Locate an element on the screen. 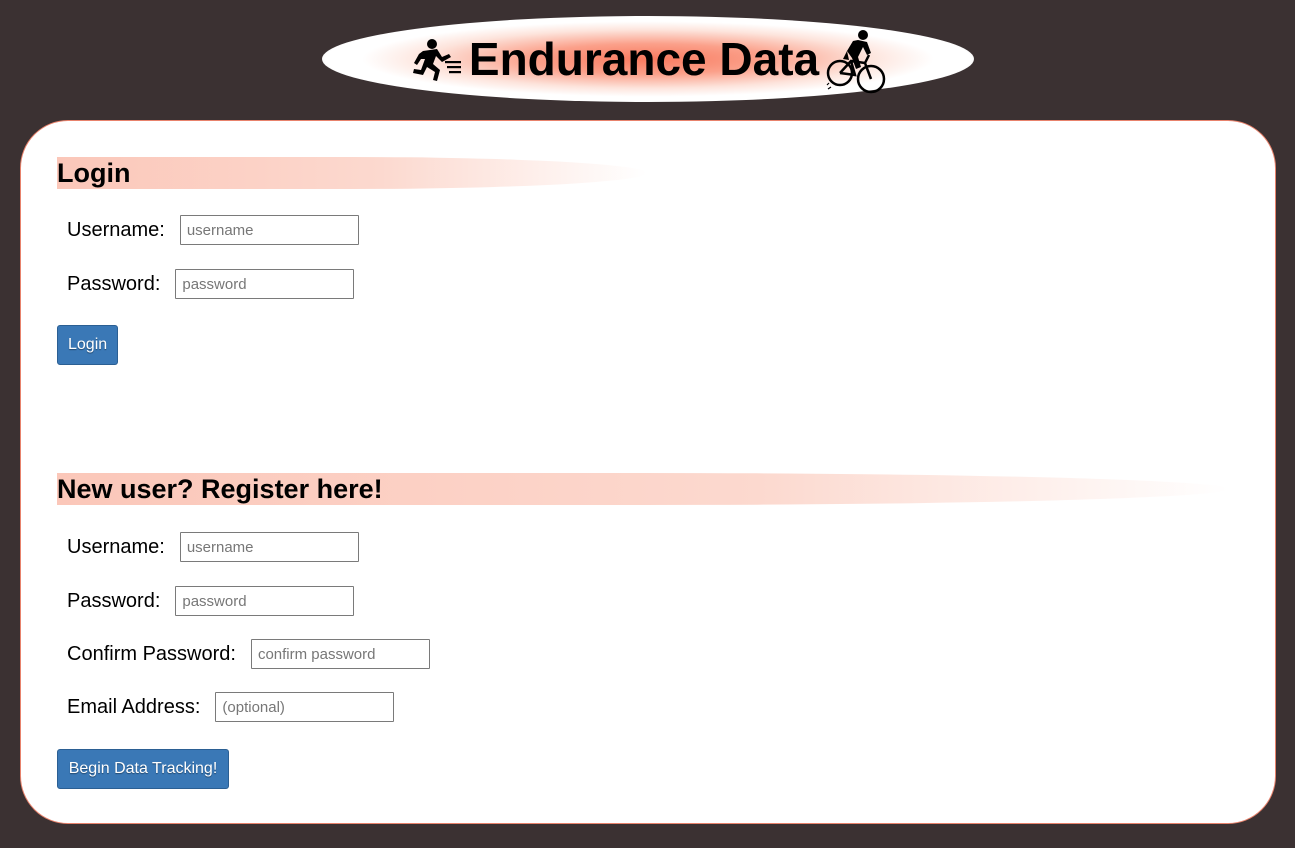  register-heading: New user? Register here! is located at coordinates (643, 489).